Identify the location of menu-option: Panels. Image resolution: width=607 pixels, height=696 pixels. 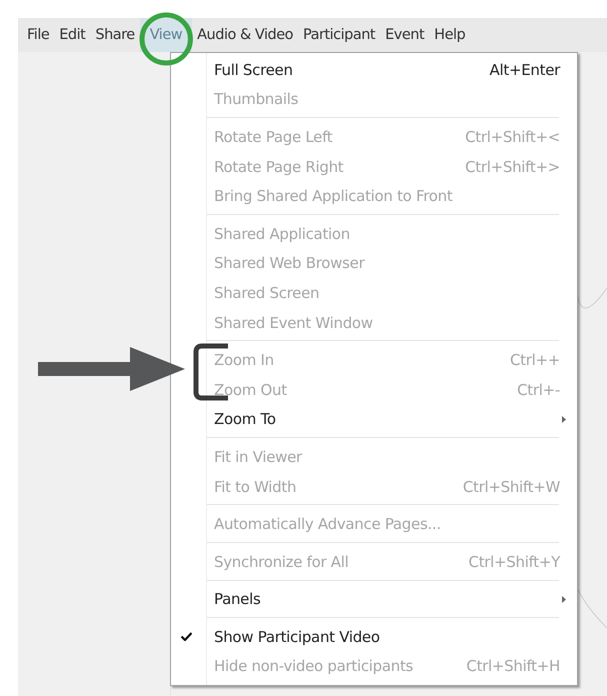
(237, 599).